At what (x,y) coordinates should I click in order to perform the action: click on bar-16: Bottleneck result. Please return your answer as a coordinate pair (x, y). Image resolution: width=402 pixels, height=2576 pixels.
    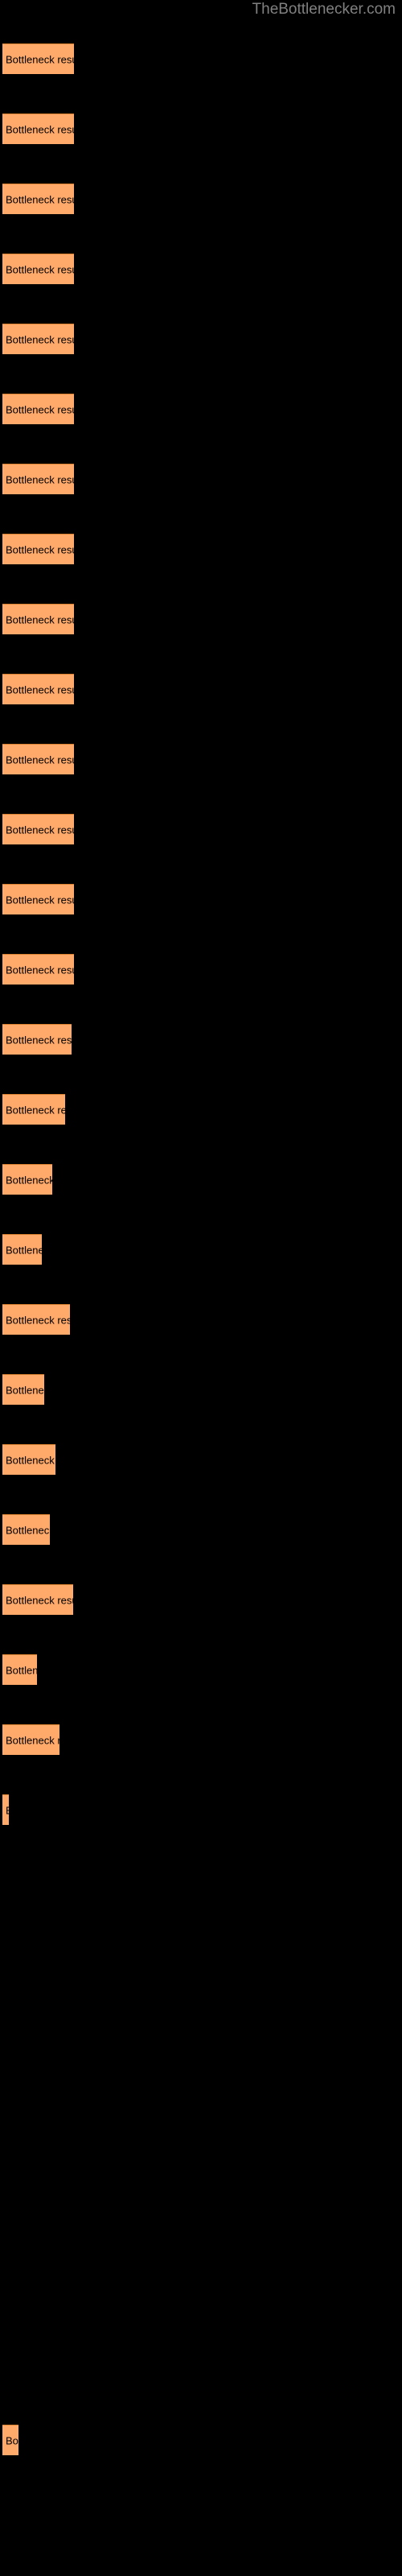
    Looking at the image, I should click on (33, 1109).